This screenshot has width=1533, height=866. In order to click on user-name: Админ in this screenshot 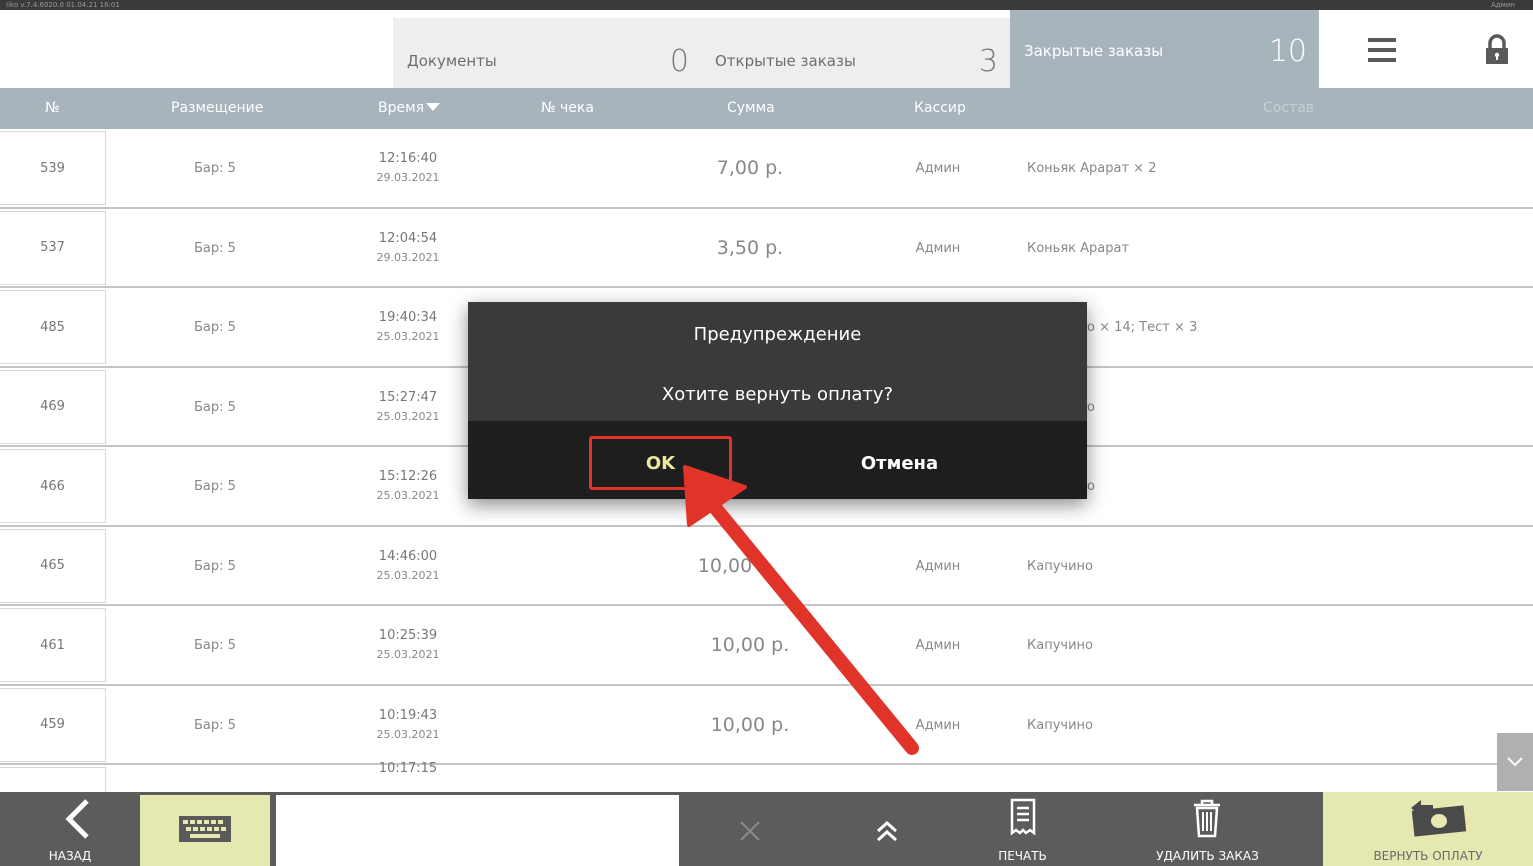, I will do `click(1502, 5)`.